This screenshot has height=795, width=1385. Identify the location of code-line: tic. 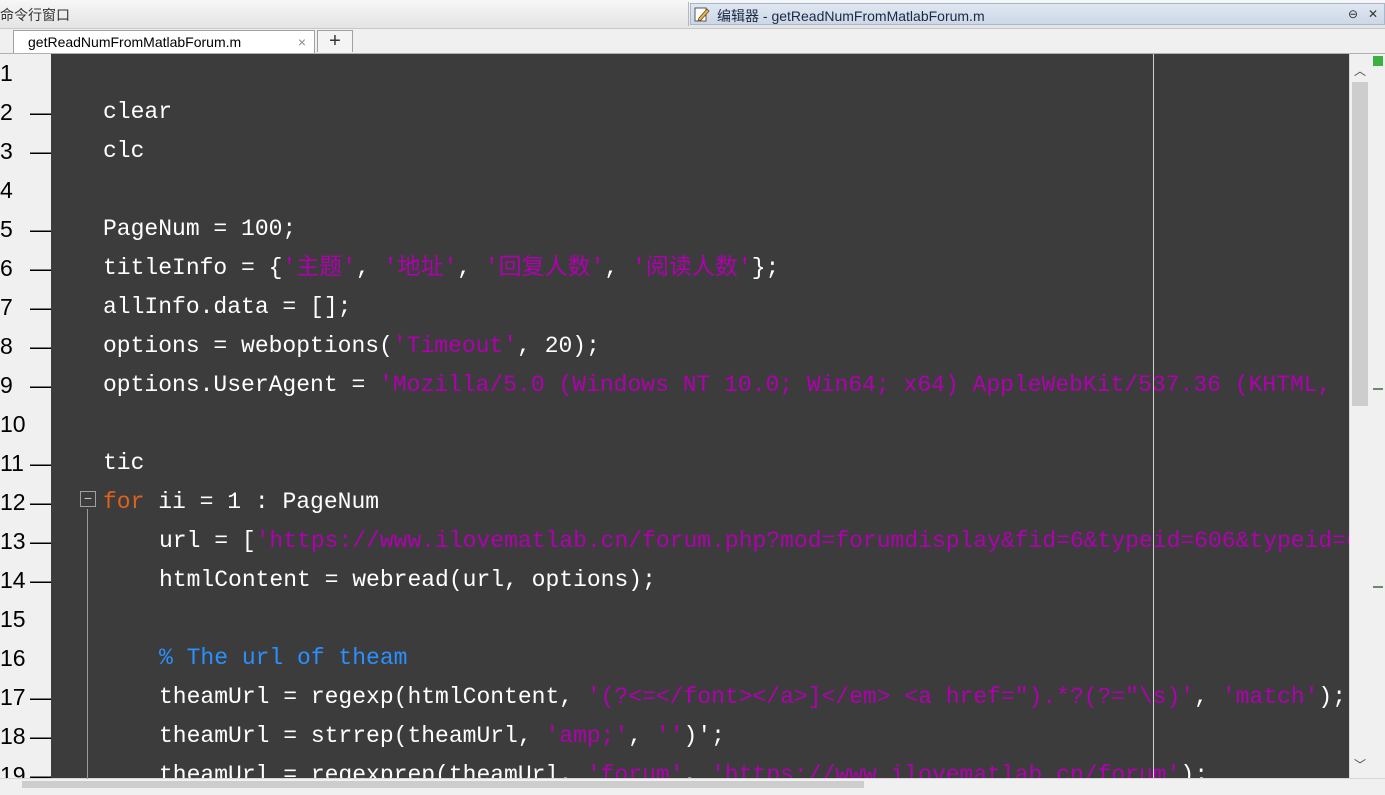
(123, 463).